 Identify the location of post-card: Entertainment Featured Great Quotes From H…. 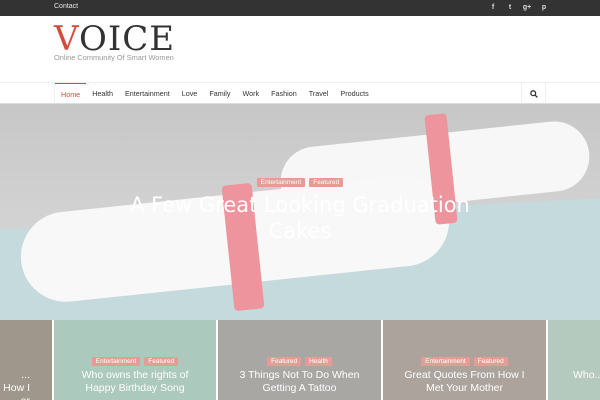
(464, 360).